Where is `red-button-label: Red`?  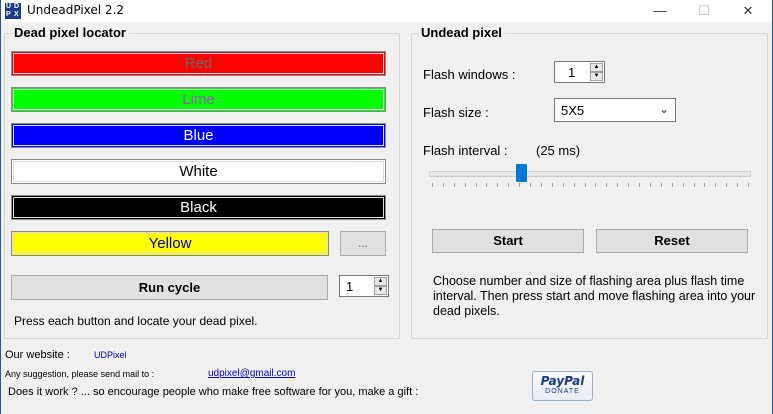 red-button-label: Red is located at coordinates (198, 63).